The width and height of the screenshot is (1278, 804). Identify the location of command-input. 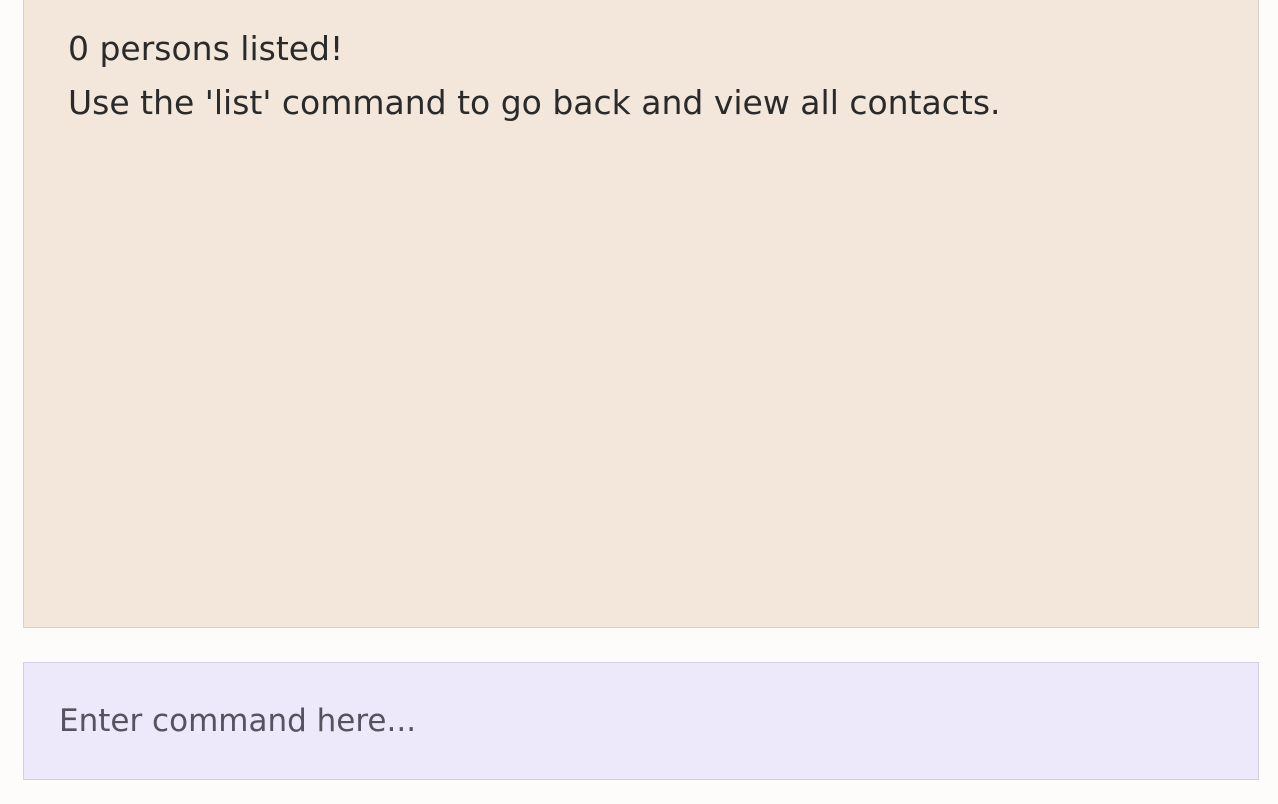
(641, 721).